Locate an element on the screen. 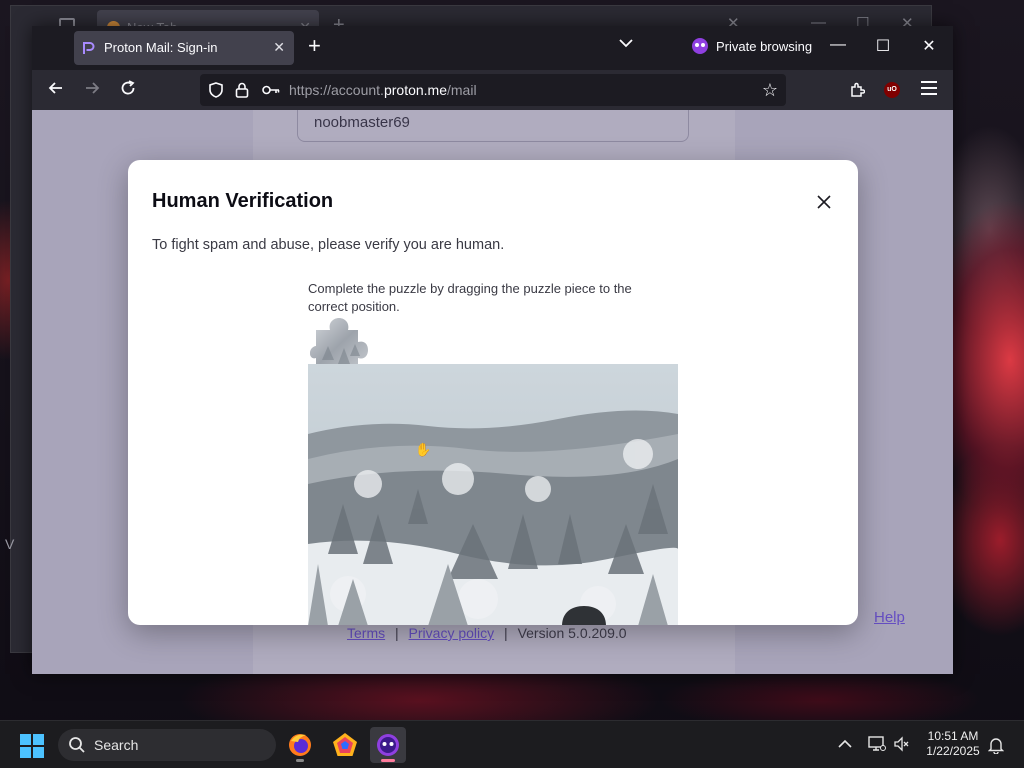 The height and width of the screenshot is (768, 1024). tab-list-icon is located at coordinates (626, 43).